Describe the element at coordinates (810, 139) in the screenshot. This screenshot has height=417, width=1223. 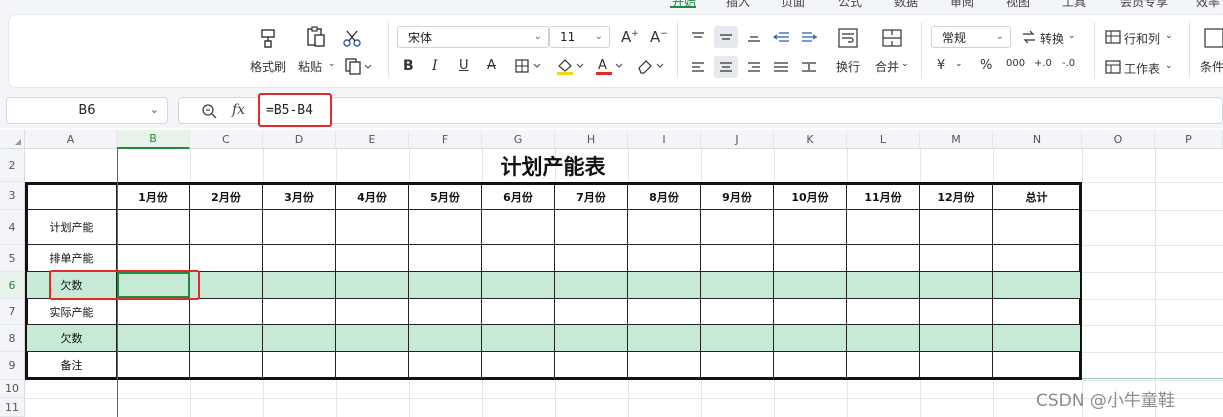
I see `column-header-k: K` at that location.